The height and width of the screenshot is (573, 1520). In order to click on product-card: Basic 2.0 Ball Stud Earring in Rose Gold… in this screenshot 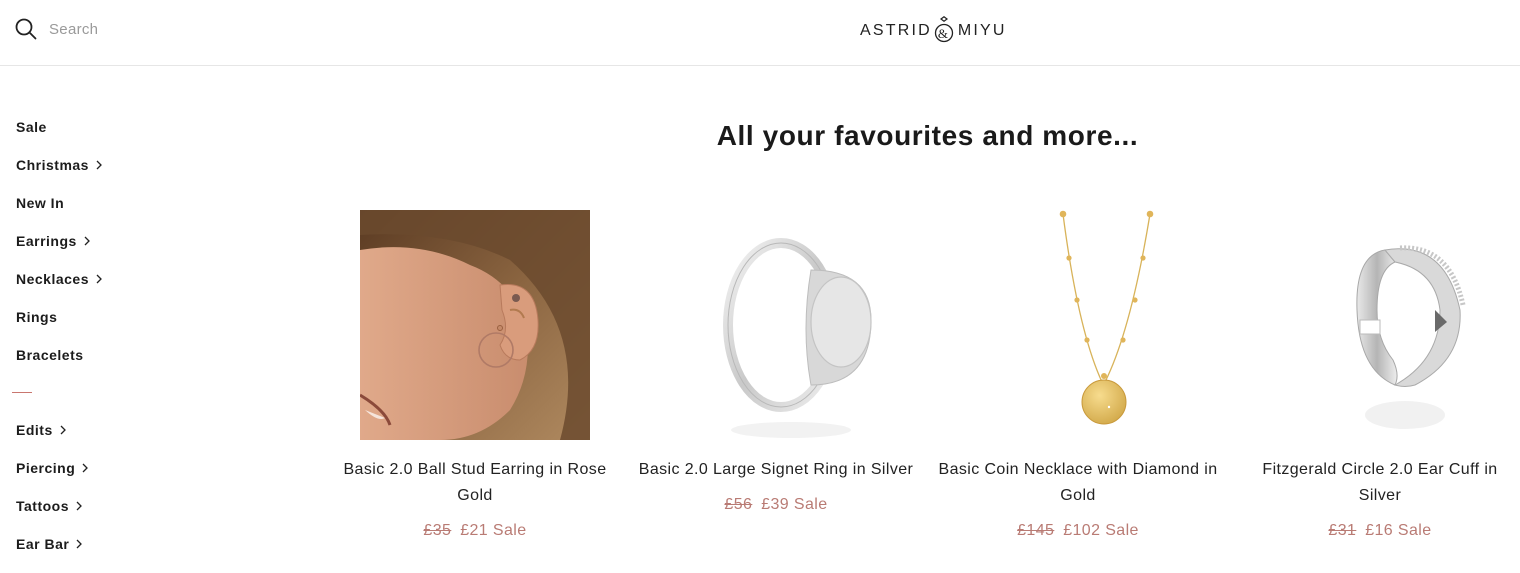, I will do `click(475, 375)`.